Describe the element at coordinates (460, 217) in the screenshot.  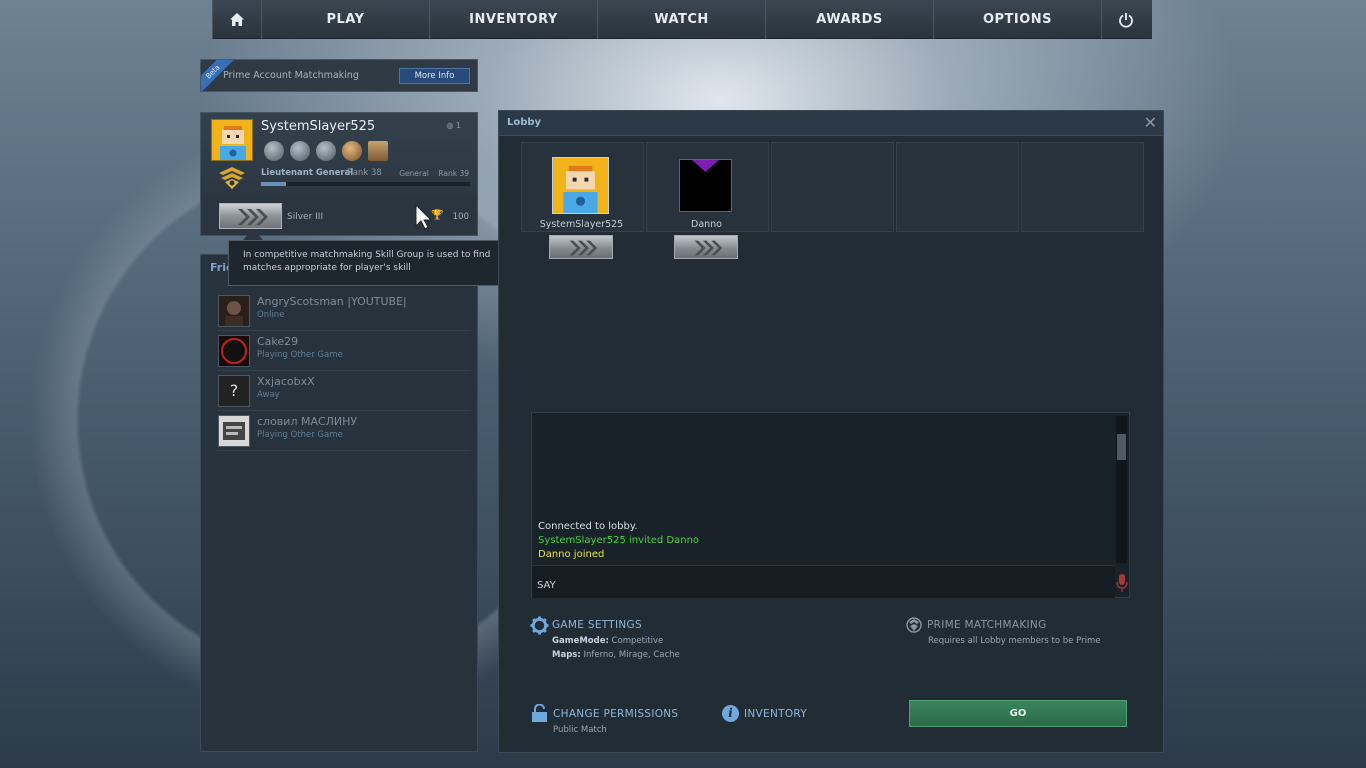
I see `wins-count: 100` at that location.